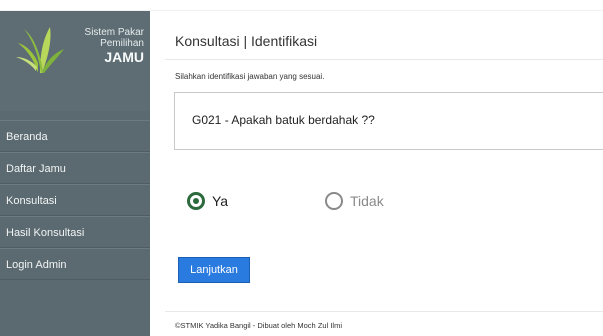 The image size is (603, 336). I want to click on sidebar-item-hasil-konsultasi: Hasil Konsultasi, so click(75, 232).